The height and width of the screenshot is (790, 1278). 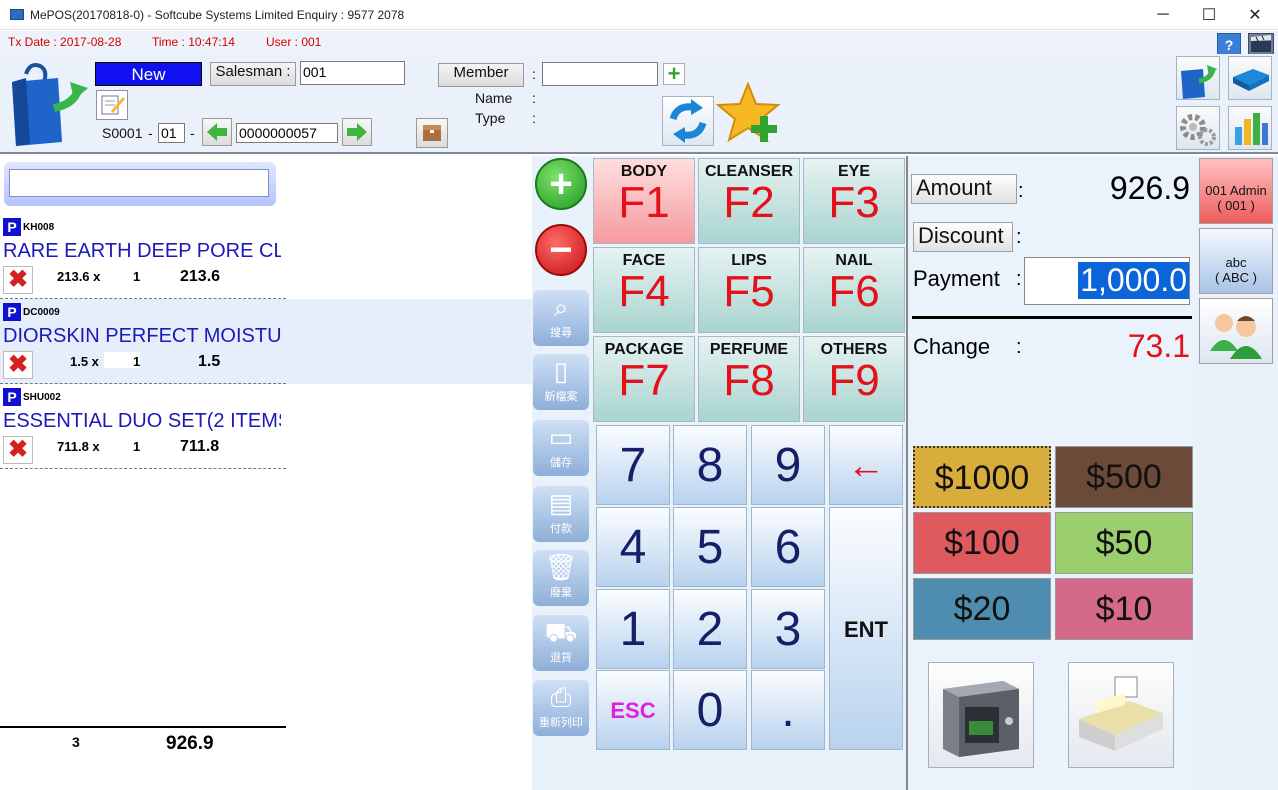 I want to click on product-badge: P, so click(x=12, y=397).